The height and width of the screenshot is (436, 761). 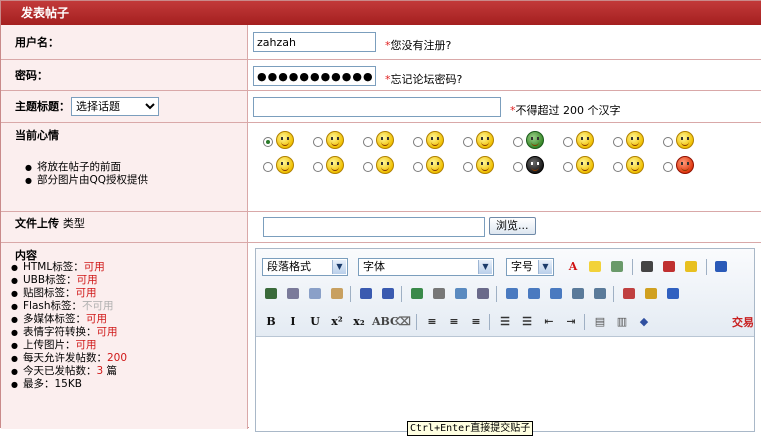 What do you see at coordinates (534, 293) in the screenshot?
I see `insert-row-icon` at bounding box center [534, 293].